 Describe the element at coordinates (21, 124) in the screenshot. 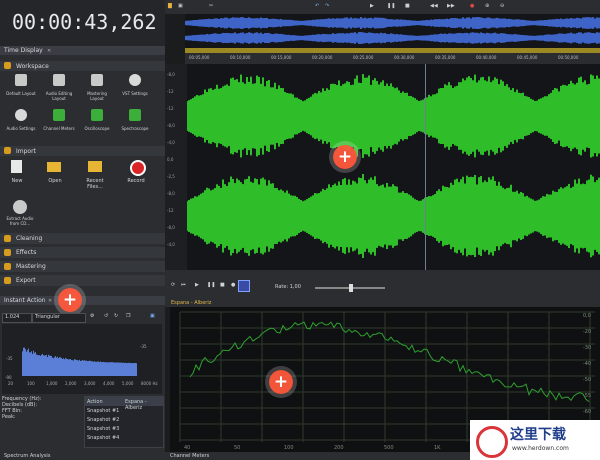

I see `workspace-item: Audio Settings` at that location.